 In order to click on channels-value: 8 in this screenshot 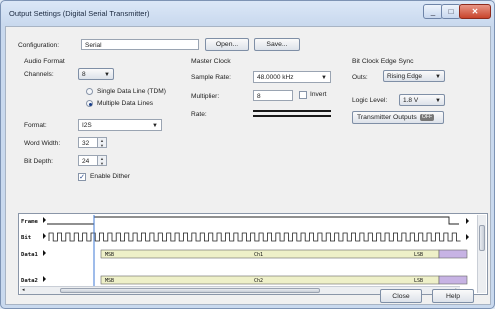, I will do `click(84, 74)`.